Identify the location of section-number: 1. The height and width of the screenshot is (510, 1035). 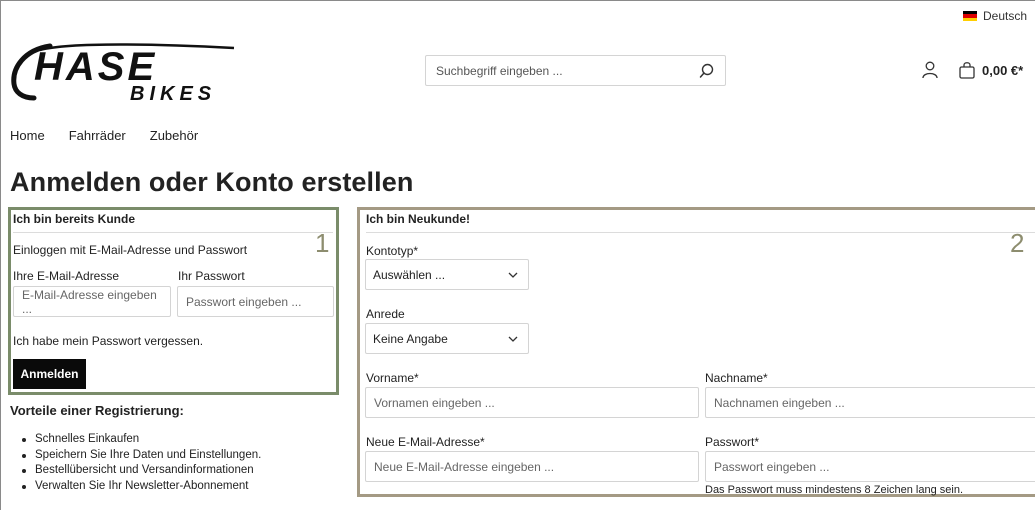
(322, 243).